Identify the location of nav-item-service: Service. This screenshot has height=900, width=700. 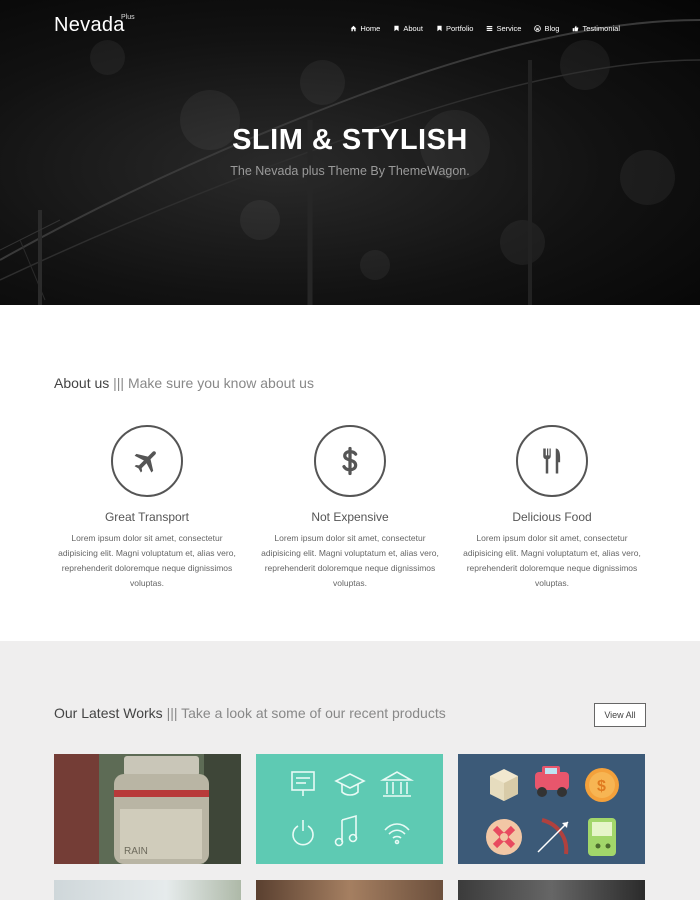
(503, 28).